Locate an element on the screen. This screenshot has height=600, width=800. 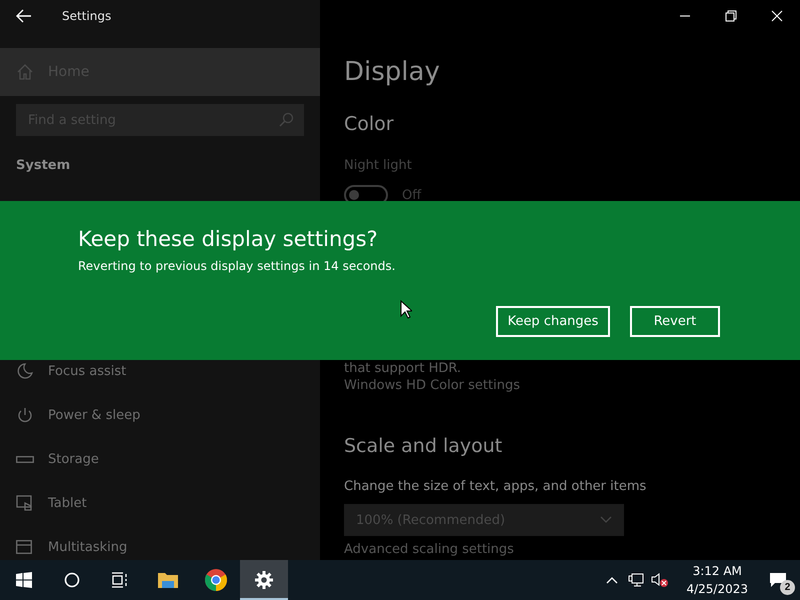
muted-speaker-icon is located at coordinates (660, 580).